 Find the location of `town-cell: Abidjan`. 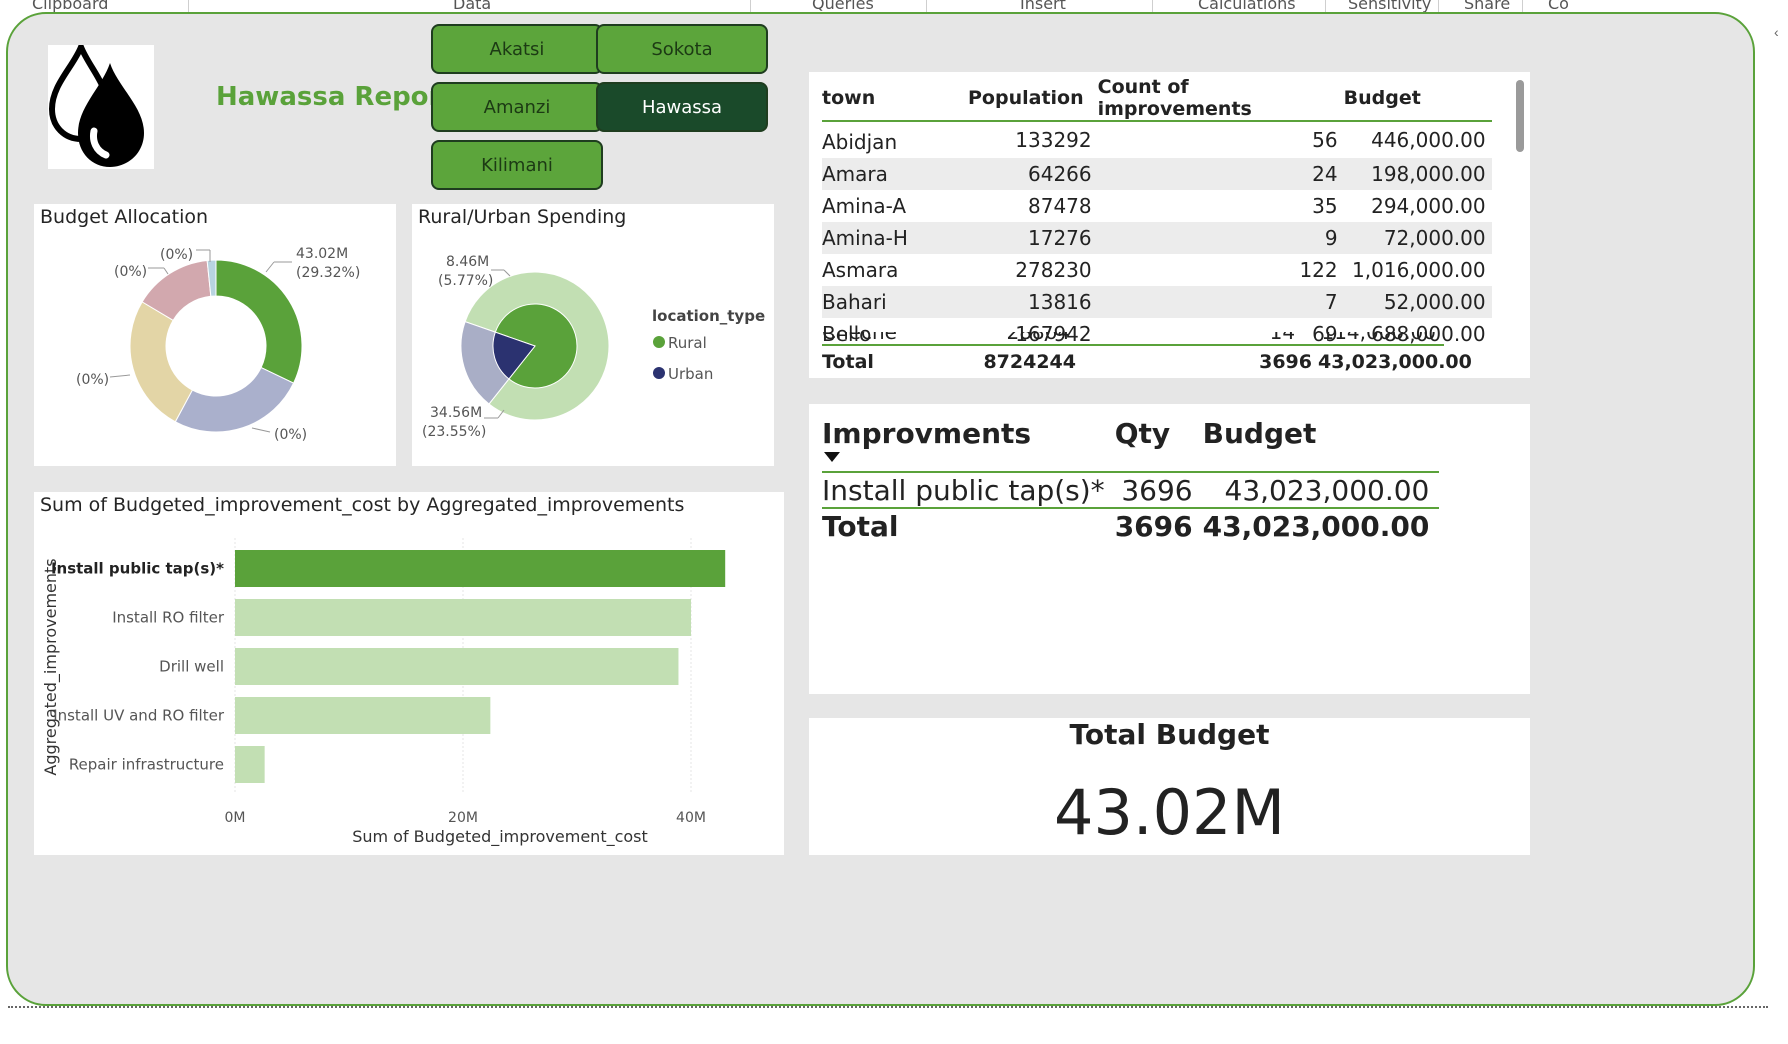

town-cell: Abidjan is located at coordinates (860, 142).